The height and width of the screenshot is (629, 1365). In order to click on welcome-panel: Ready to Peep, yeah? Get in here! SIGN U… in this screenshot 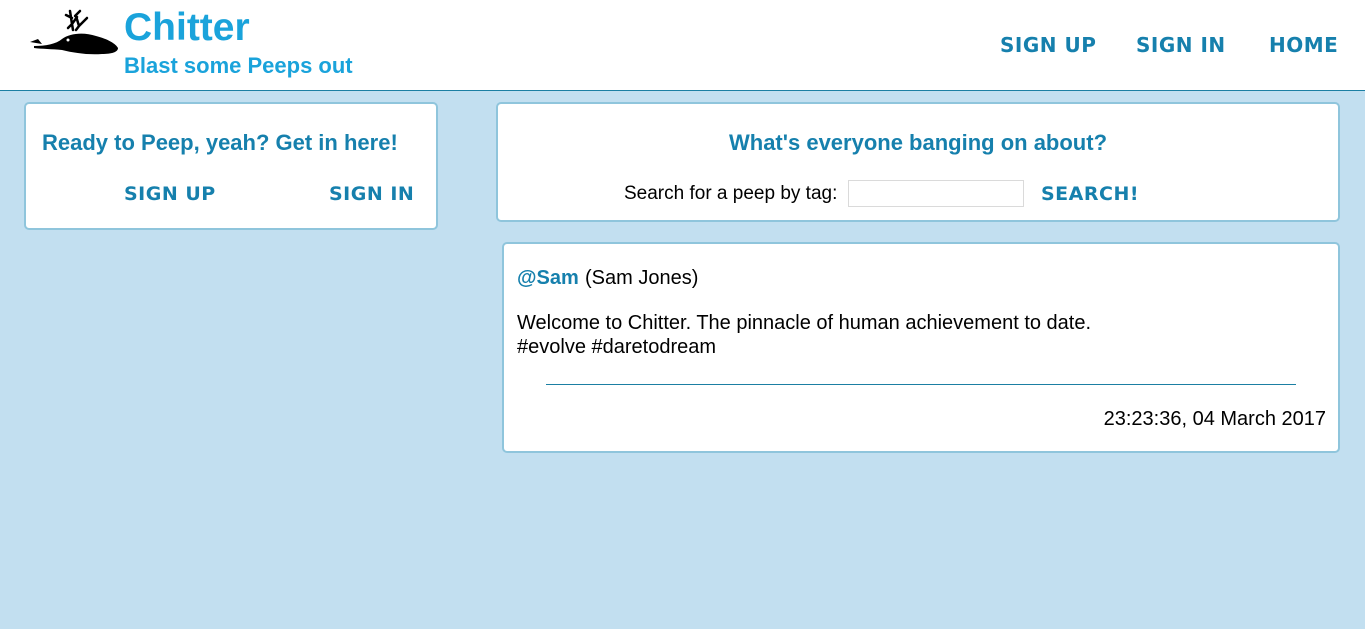, I will do `click(231, 166)`.